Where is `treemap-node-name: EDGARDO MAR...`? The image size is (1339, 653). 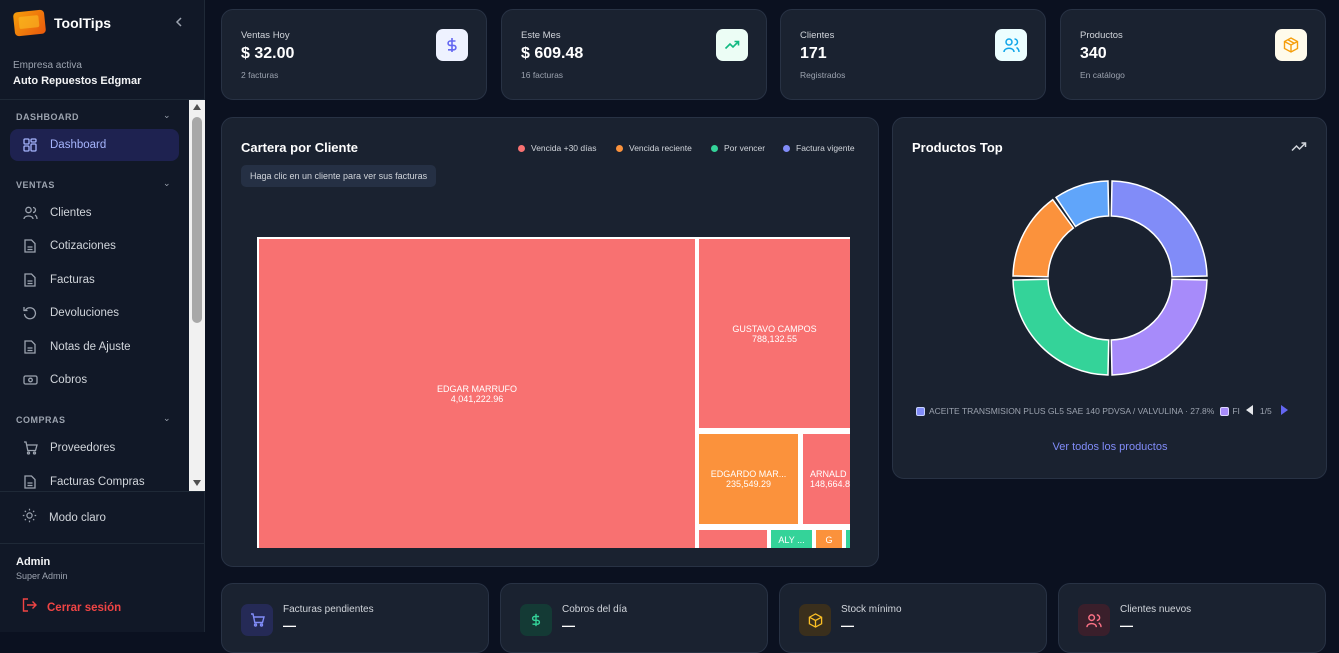
treemap-node-name: EDGARDO MAR... is located at coordinates (748, 474).